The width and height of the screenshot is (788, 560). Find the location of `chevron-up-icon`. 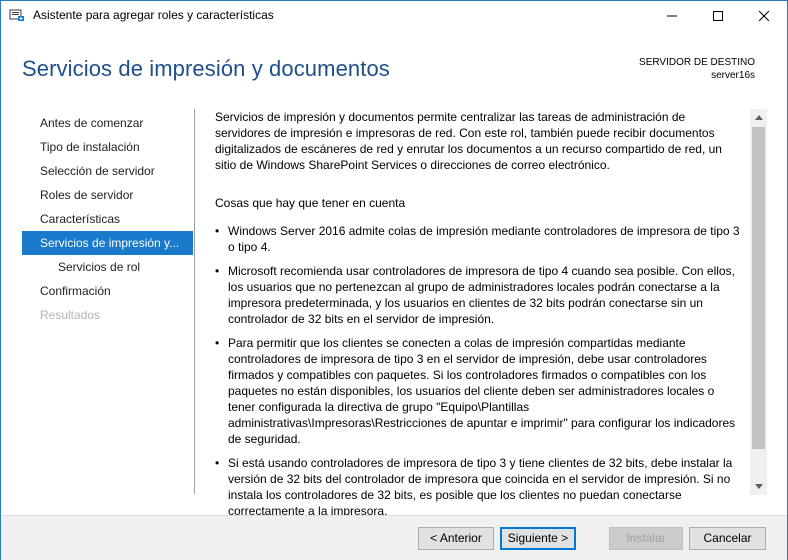

chevron-up-icon is located at coordinates (758, 117).